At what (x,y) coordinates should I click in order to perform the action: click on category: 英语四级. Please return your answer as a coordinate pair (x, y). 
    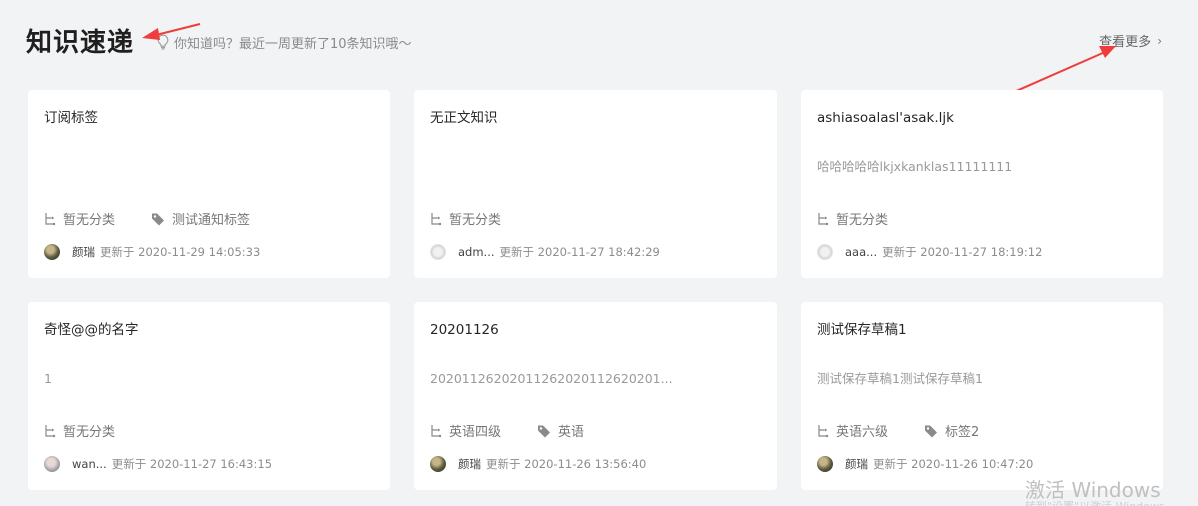
    Looking at the image, I should click on (465, 430).